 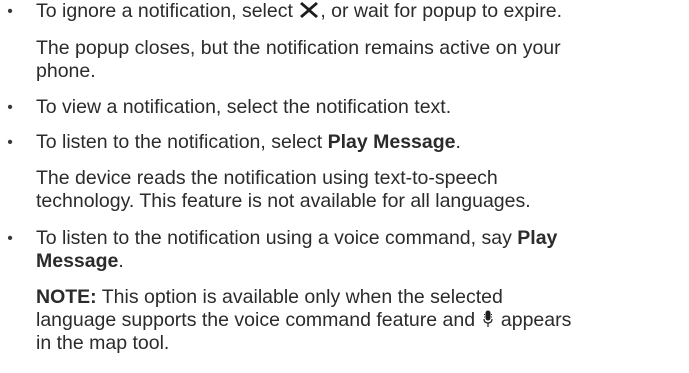 What do you see at coordinates (488, 318) in the screenshot?
I see `microphone-icon` at bounding box center [488, 318].